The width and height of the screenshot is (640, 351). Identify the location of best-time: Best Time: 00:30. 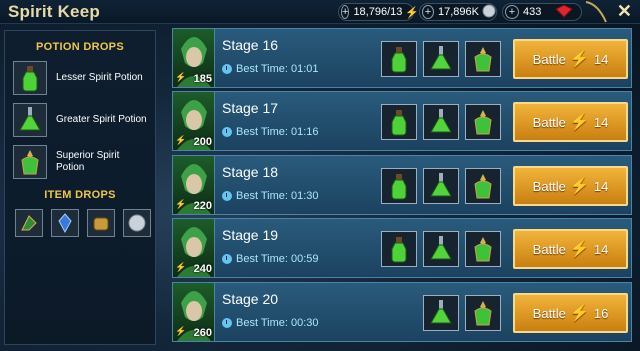
(270, 323).